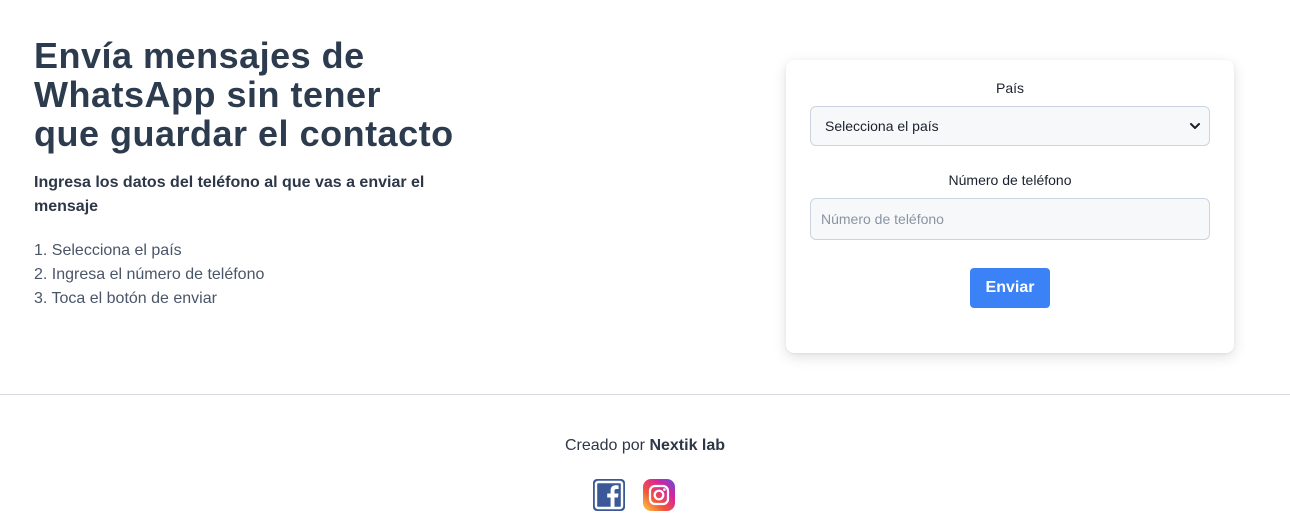 The height and width of the screenshot is (529, 1290). I want to click on country-select: Selecciona el país, so click(1010, 126).